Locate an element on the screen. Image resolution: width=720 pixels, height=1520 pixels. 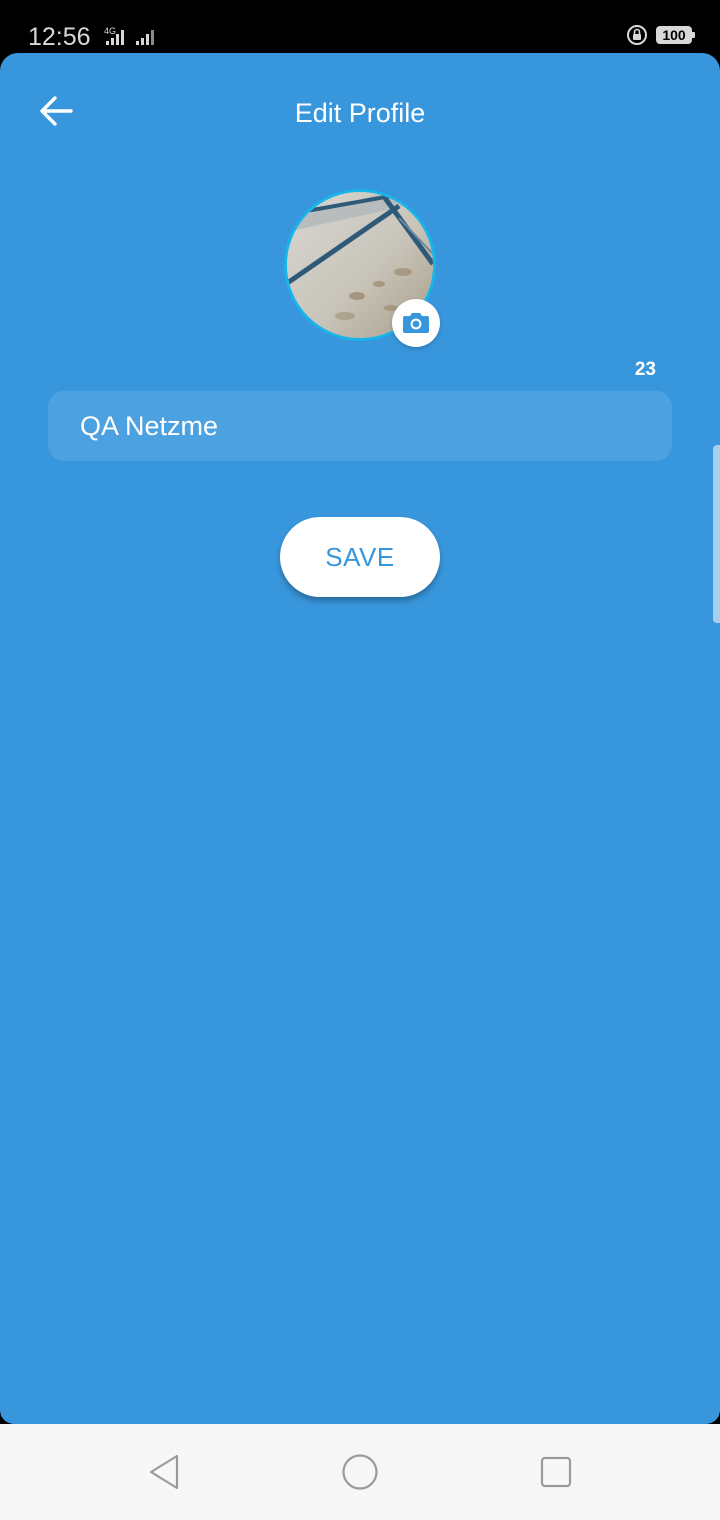
nav-home-button is located at coordinates (360, 1472).